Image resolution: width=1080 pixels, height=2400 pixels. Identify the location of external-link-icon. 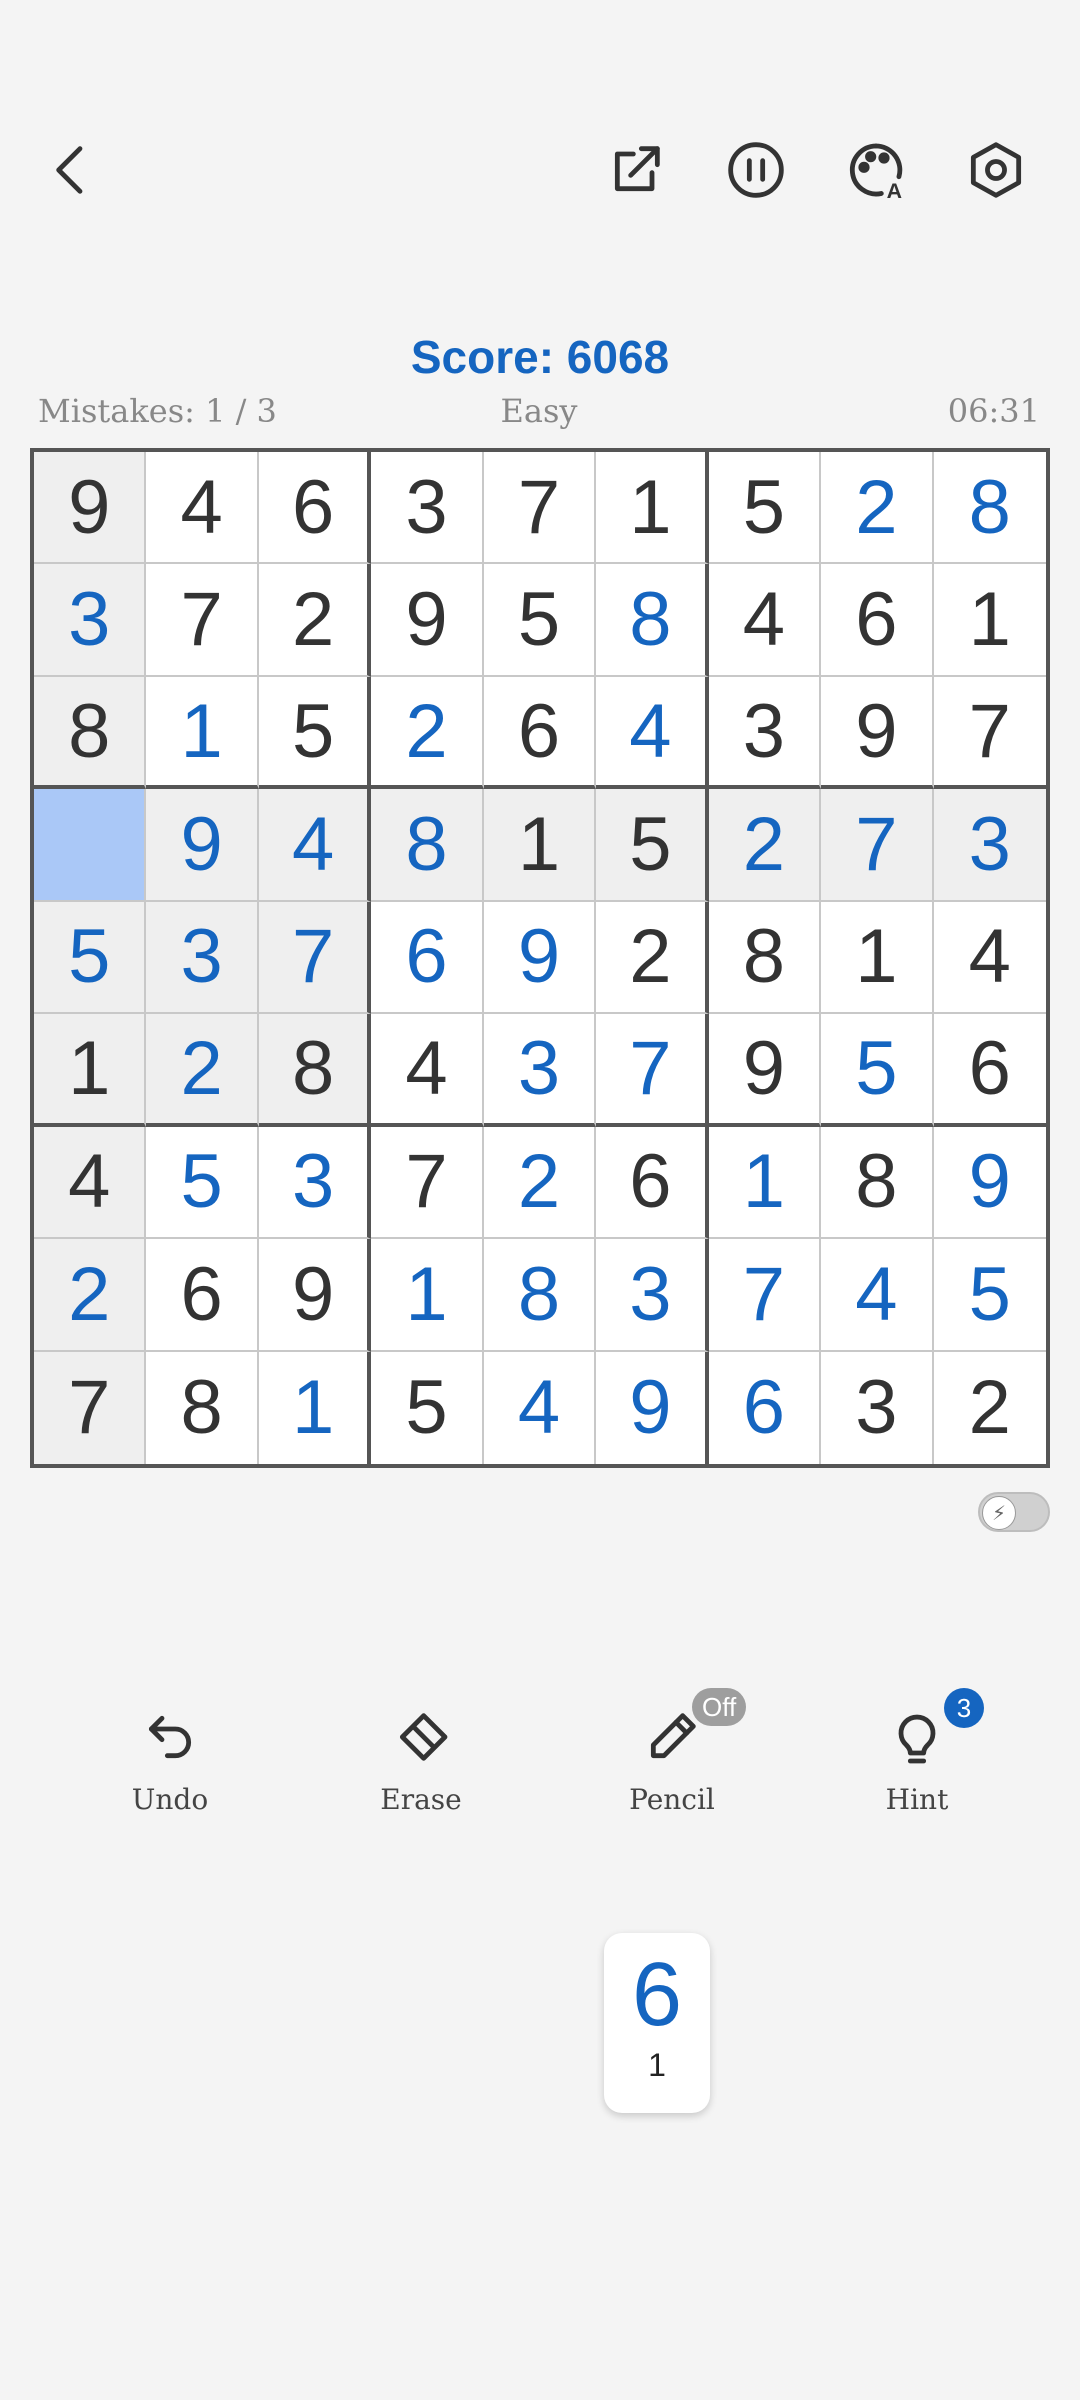
(637, 169).